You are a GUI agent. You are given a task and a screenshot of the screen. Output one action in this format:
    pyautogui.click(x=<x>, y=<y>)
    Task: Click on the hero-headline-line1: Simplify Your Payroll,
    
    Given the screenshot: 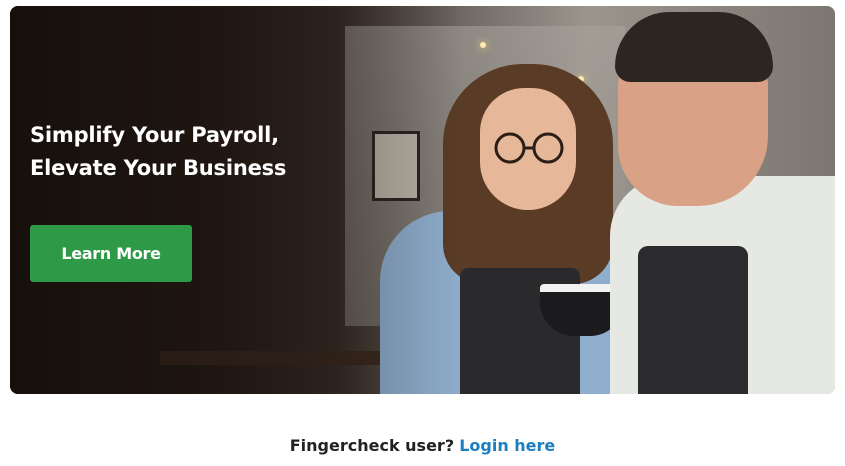 What is the action you would take?
    pyautogui.click(x=154, y=135)
    